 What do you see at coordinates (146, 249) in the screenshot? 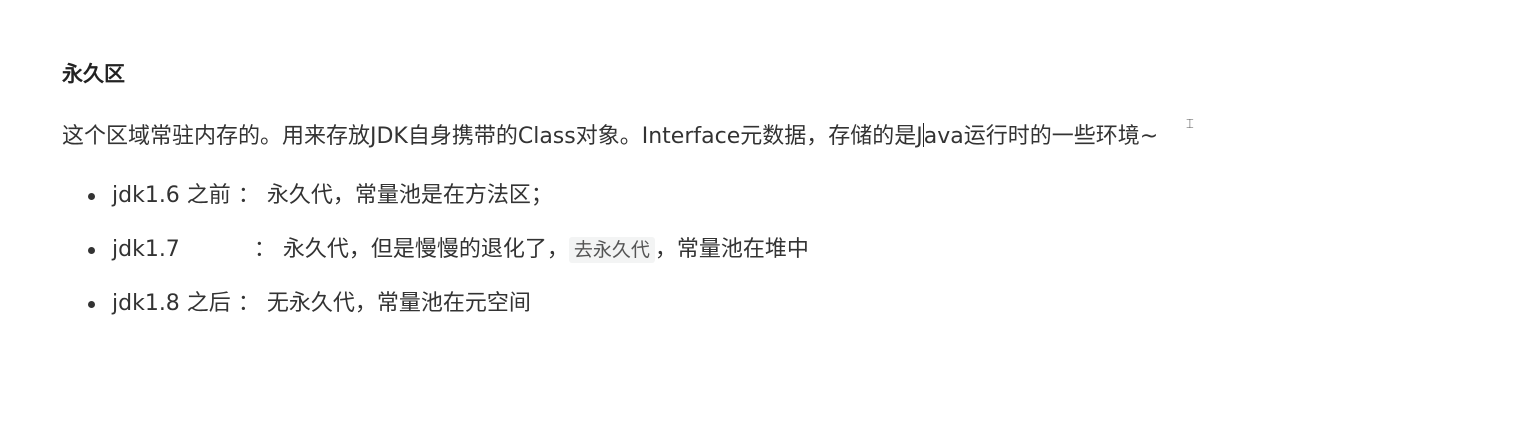
I see `list-item-version: jdk1.7` at bounding box center [146, 249].